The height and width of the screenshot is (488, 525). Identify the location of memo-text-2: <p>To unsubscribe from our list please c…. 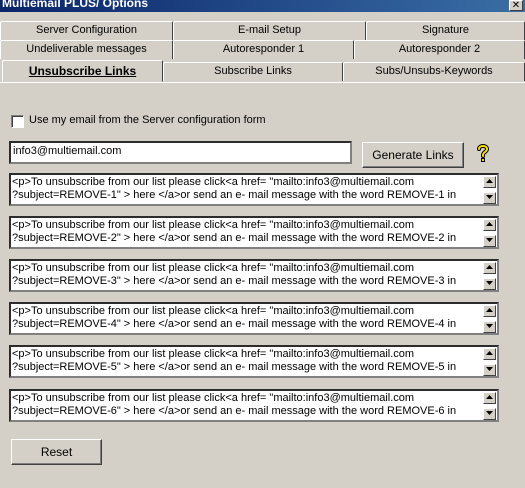
(247, 232).